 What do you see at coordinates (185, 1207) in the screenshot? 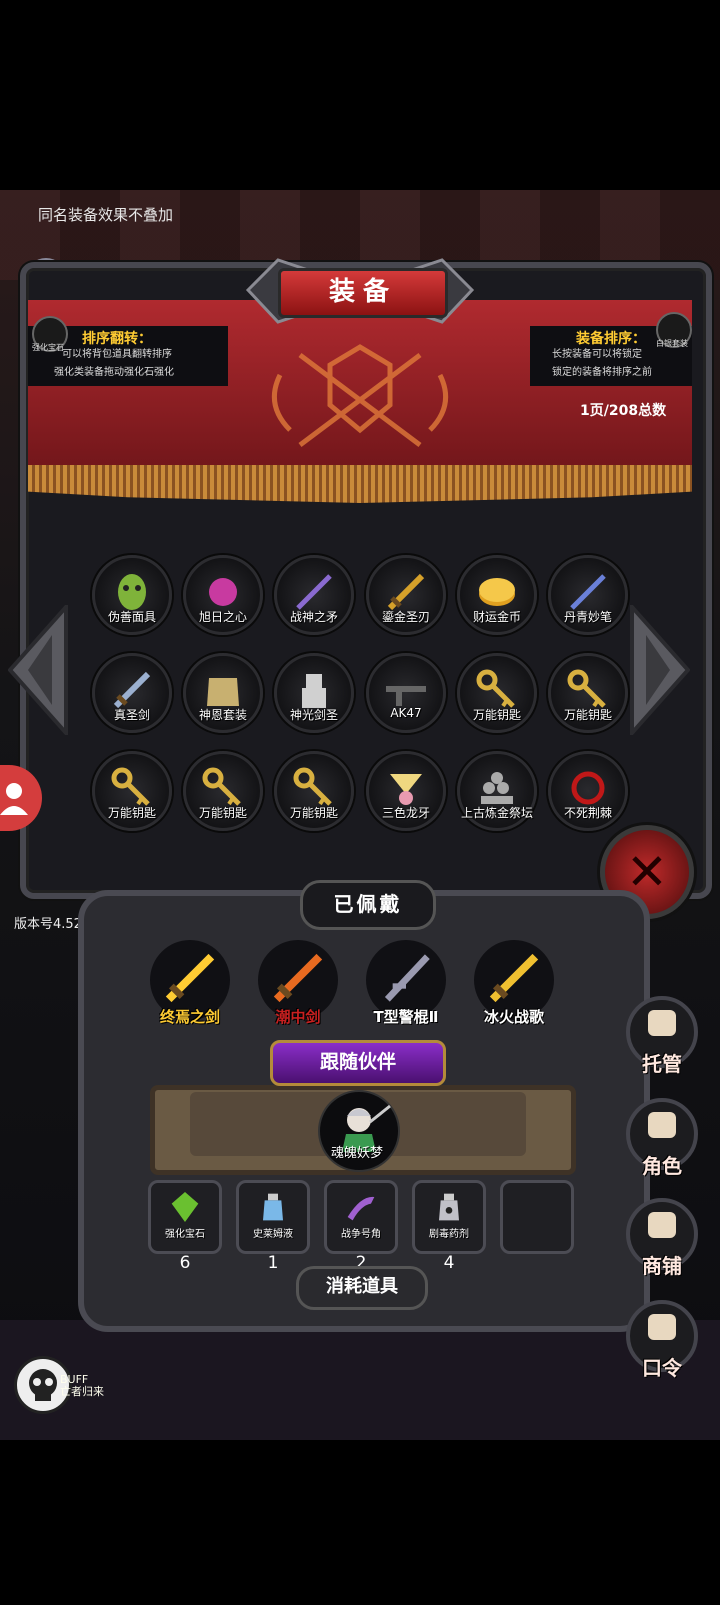
I see `gem-icon` at bounding box center [185, 1207].